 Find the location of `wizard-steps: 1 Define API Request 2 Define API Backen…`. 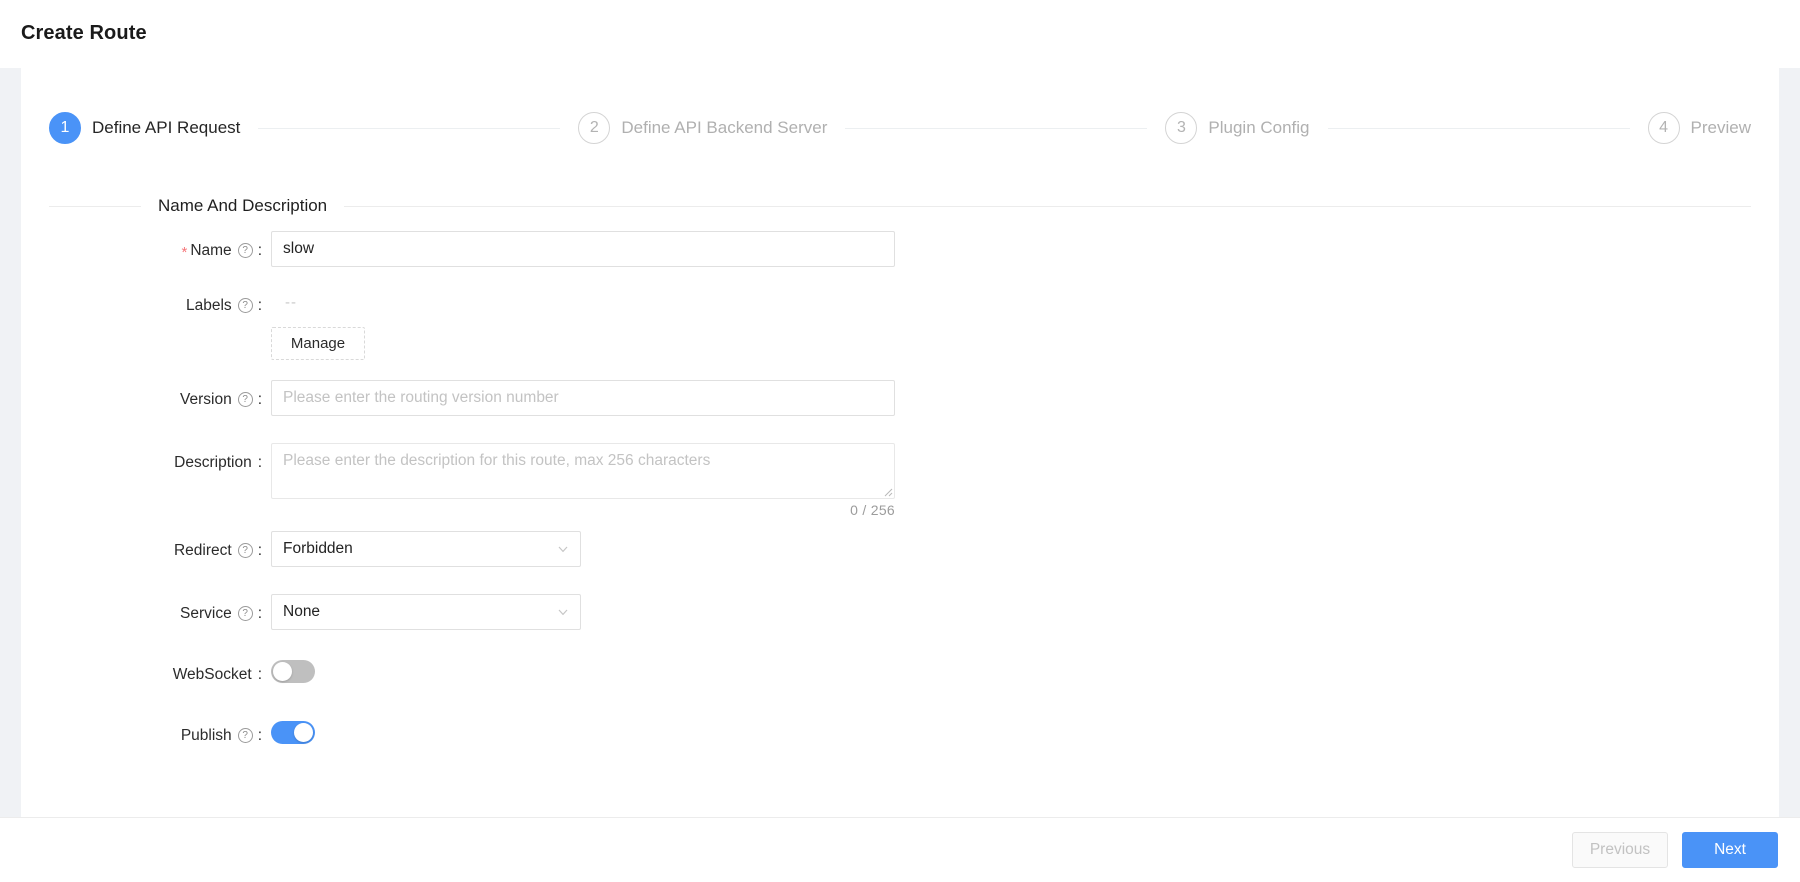

wizard-steps: 1 Define API Request 2 Define API Backen… is located at coordinates (900, 106).